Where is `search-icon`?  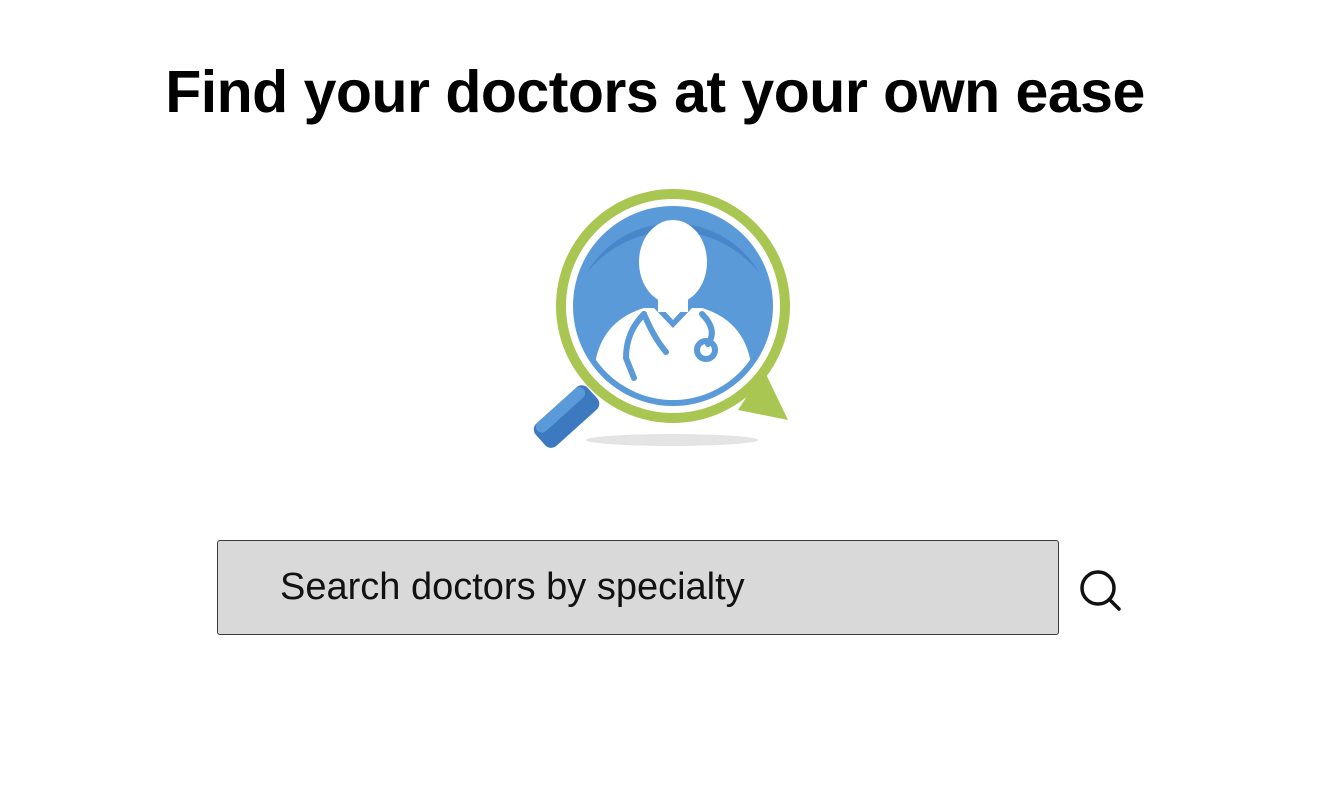
search-icon is located at coordinates (1100, 590).